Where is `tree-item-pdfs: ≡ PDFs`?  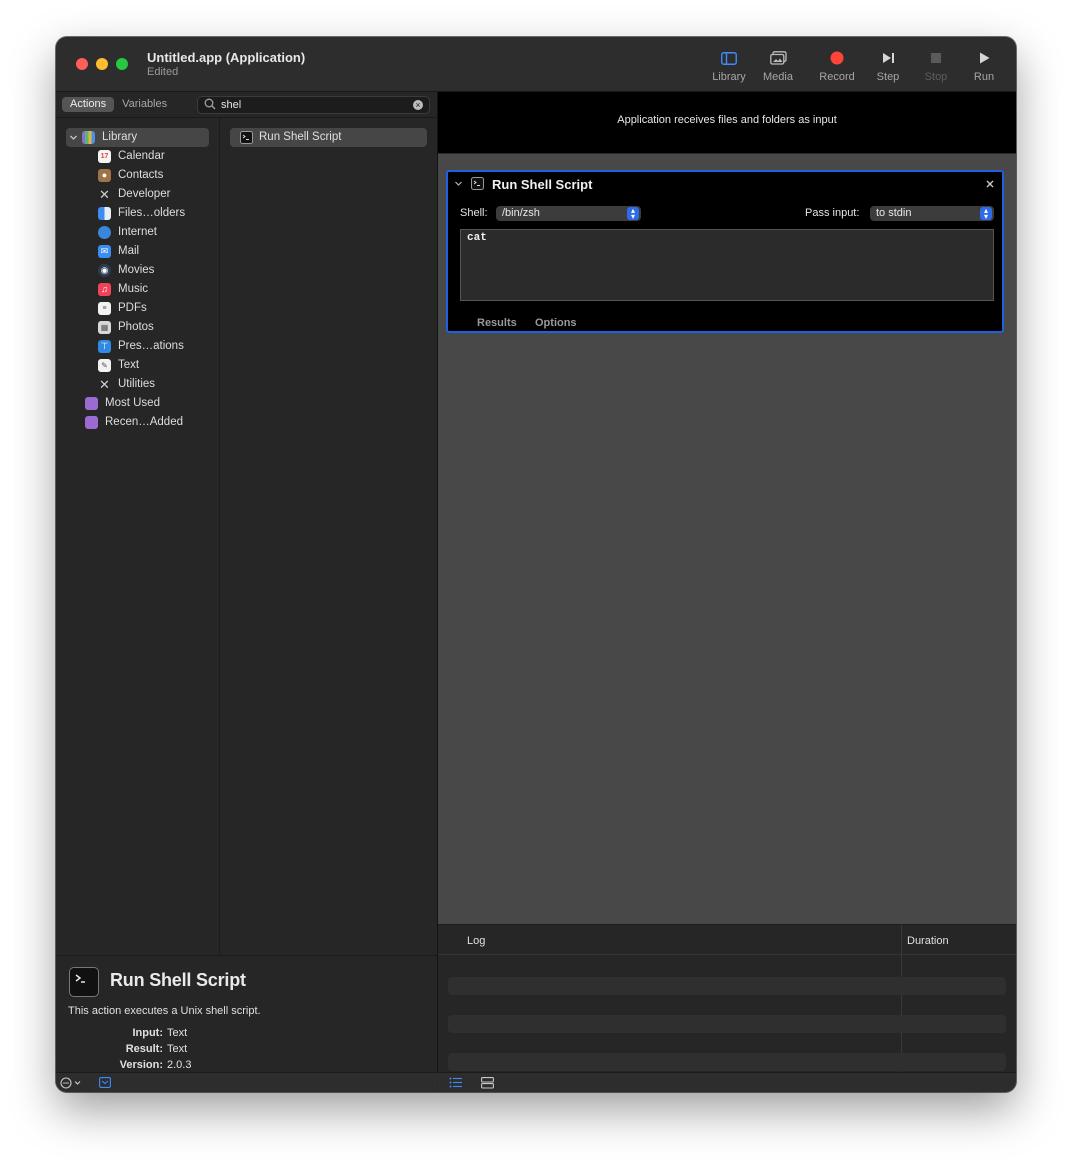 tree-item-pdfs: ≡ PDFs is located at coordinates (122, 308).